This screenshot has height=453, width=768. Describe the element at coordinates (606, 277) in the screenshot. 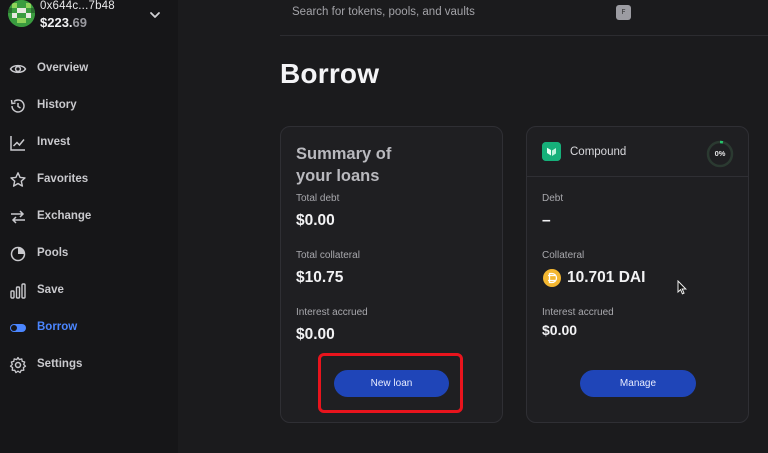

I see `collateral-value: 10.701 DAI` at that location.